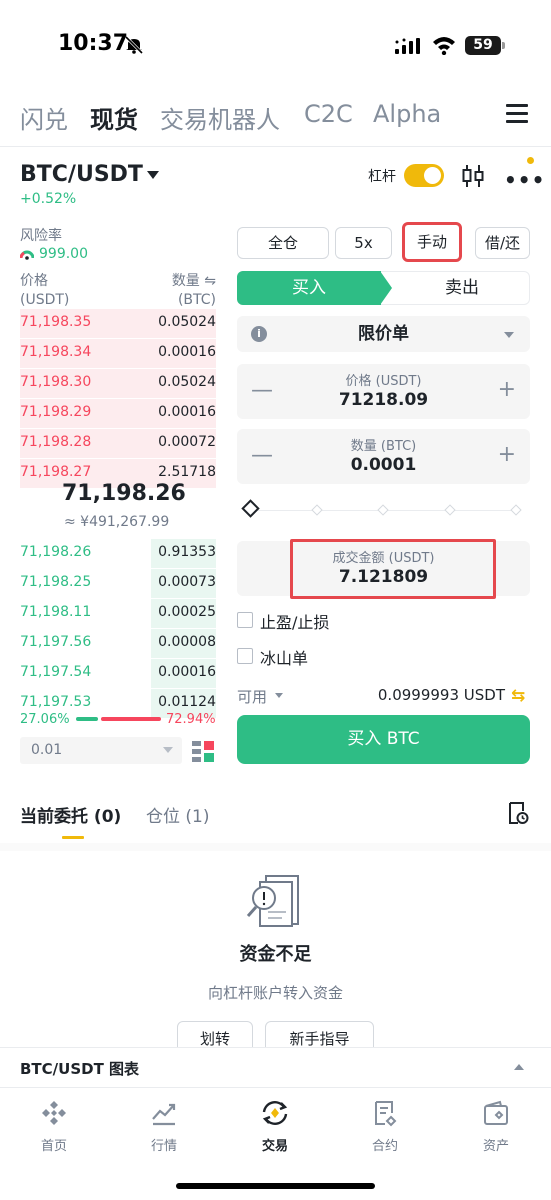  What do you see at coordinates (187, 552) in the screenshot?
I see `bid-qty: 0.91353` at bounding box center [187, 552].